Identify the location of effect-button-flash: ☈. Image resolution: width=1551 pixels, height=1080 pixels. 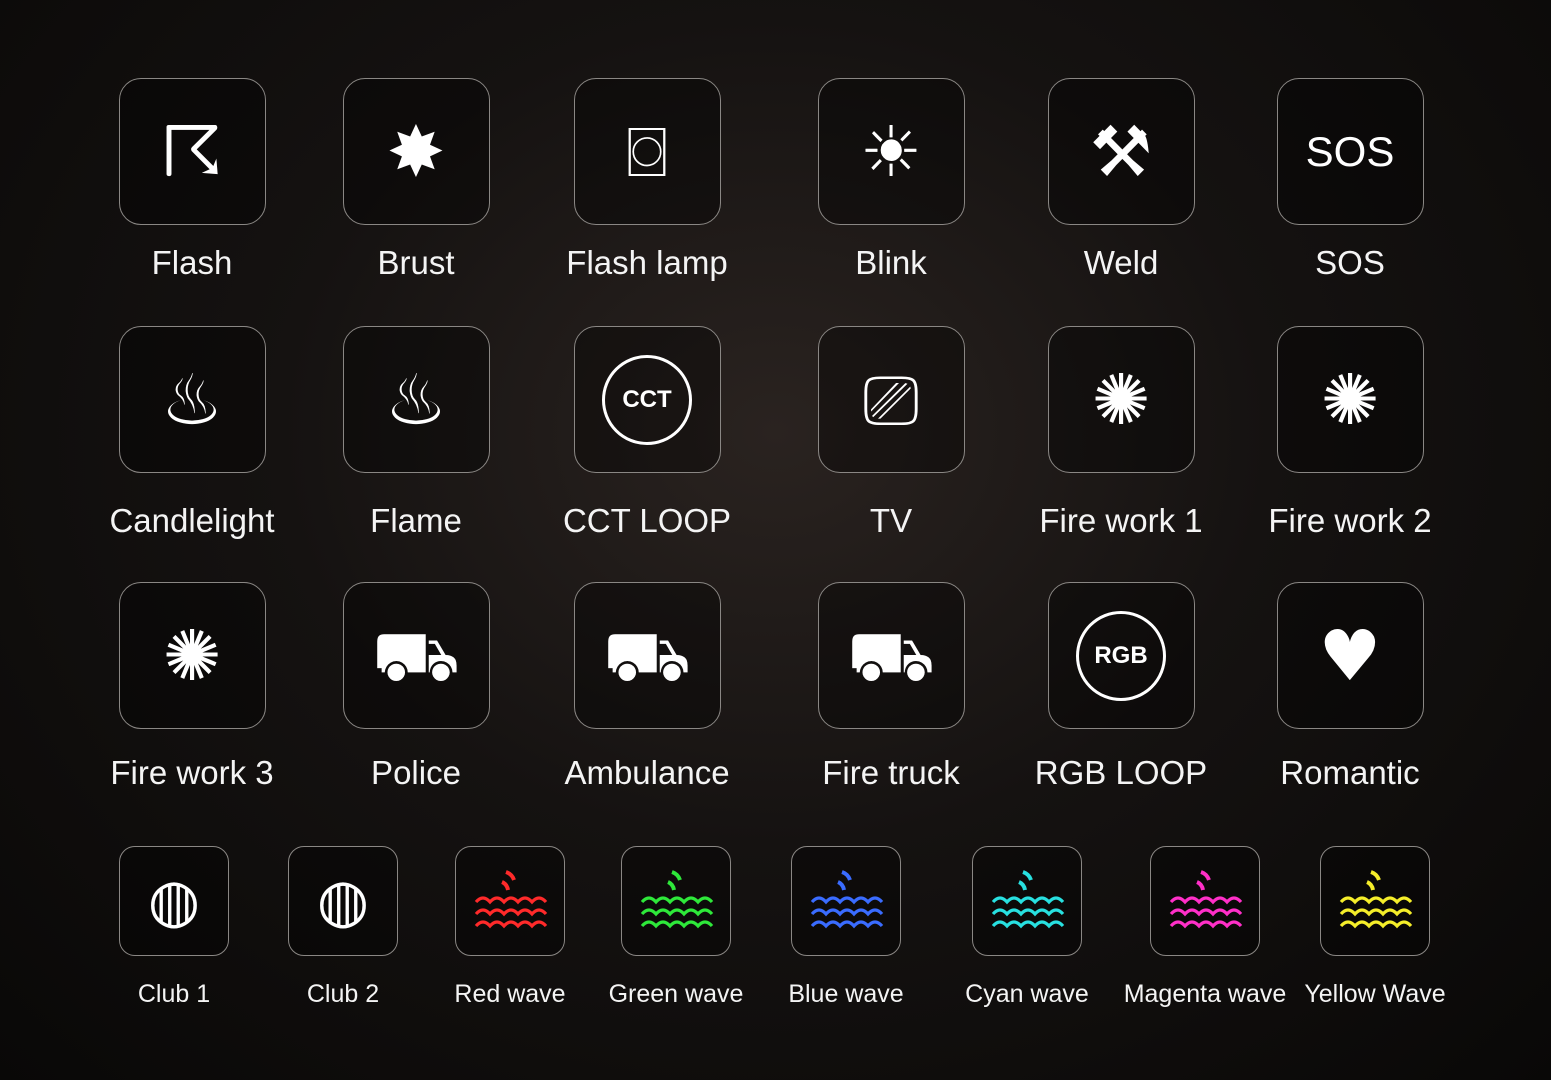
(192, 151).